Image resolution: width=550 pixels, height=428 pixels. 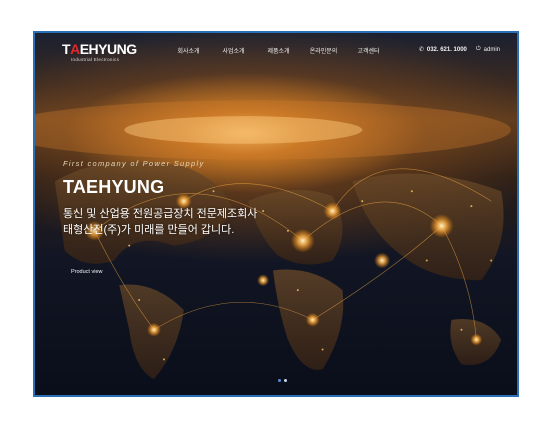 I want to click on logo-letters-rest: EHYUNG, so click(x=108, y=49).